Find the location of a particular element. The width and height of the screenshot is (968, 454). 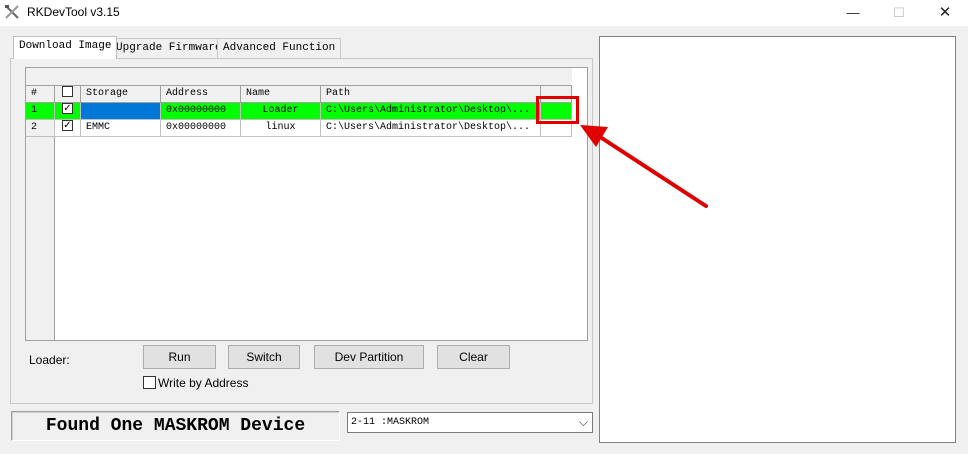

name-cell: linux is located at coordinates (281, 128).